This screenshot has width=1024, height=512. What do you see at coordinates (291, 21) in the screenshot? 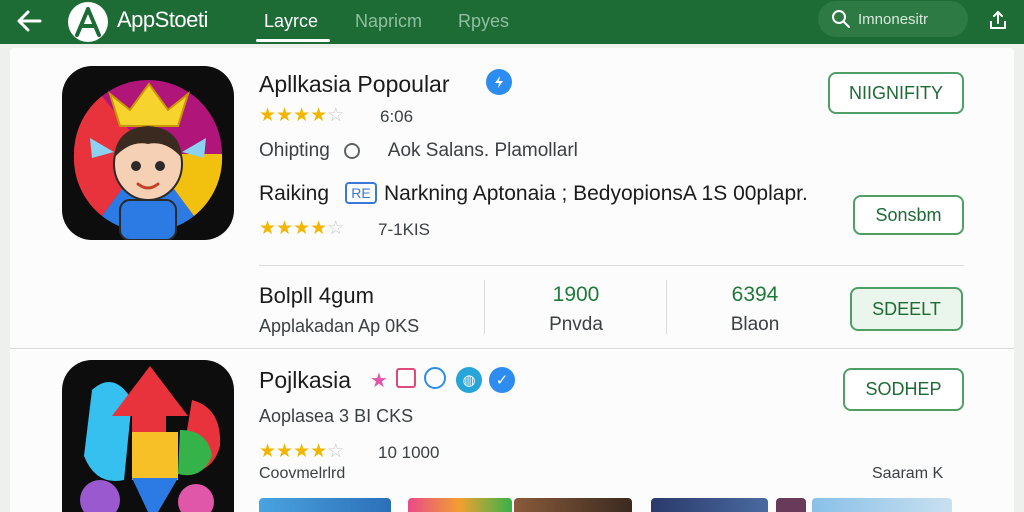
I see `tab-layrce: Layrce` at bounding box center [291, 21].